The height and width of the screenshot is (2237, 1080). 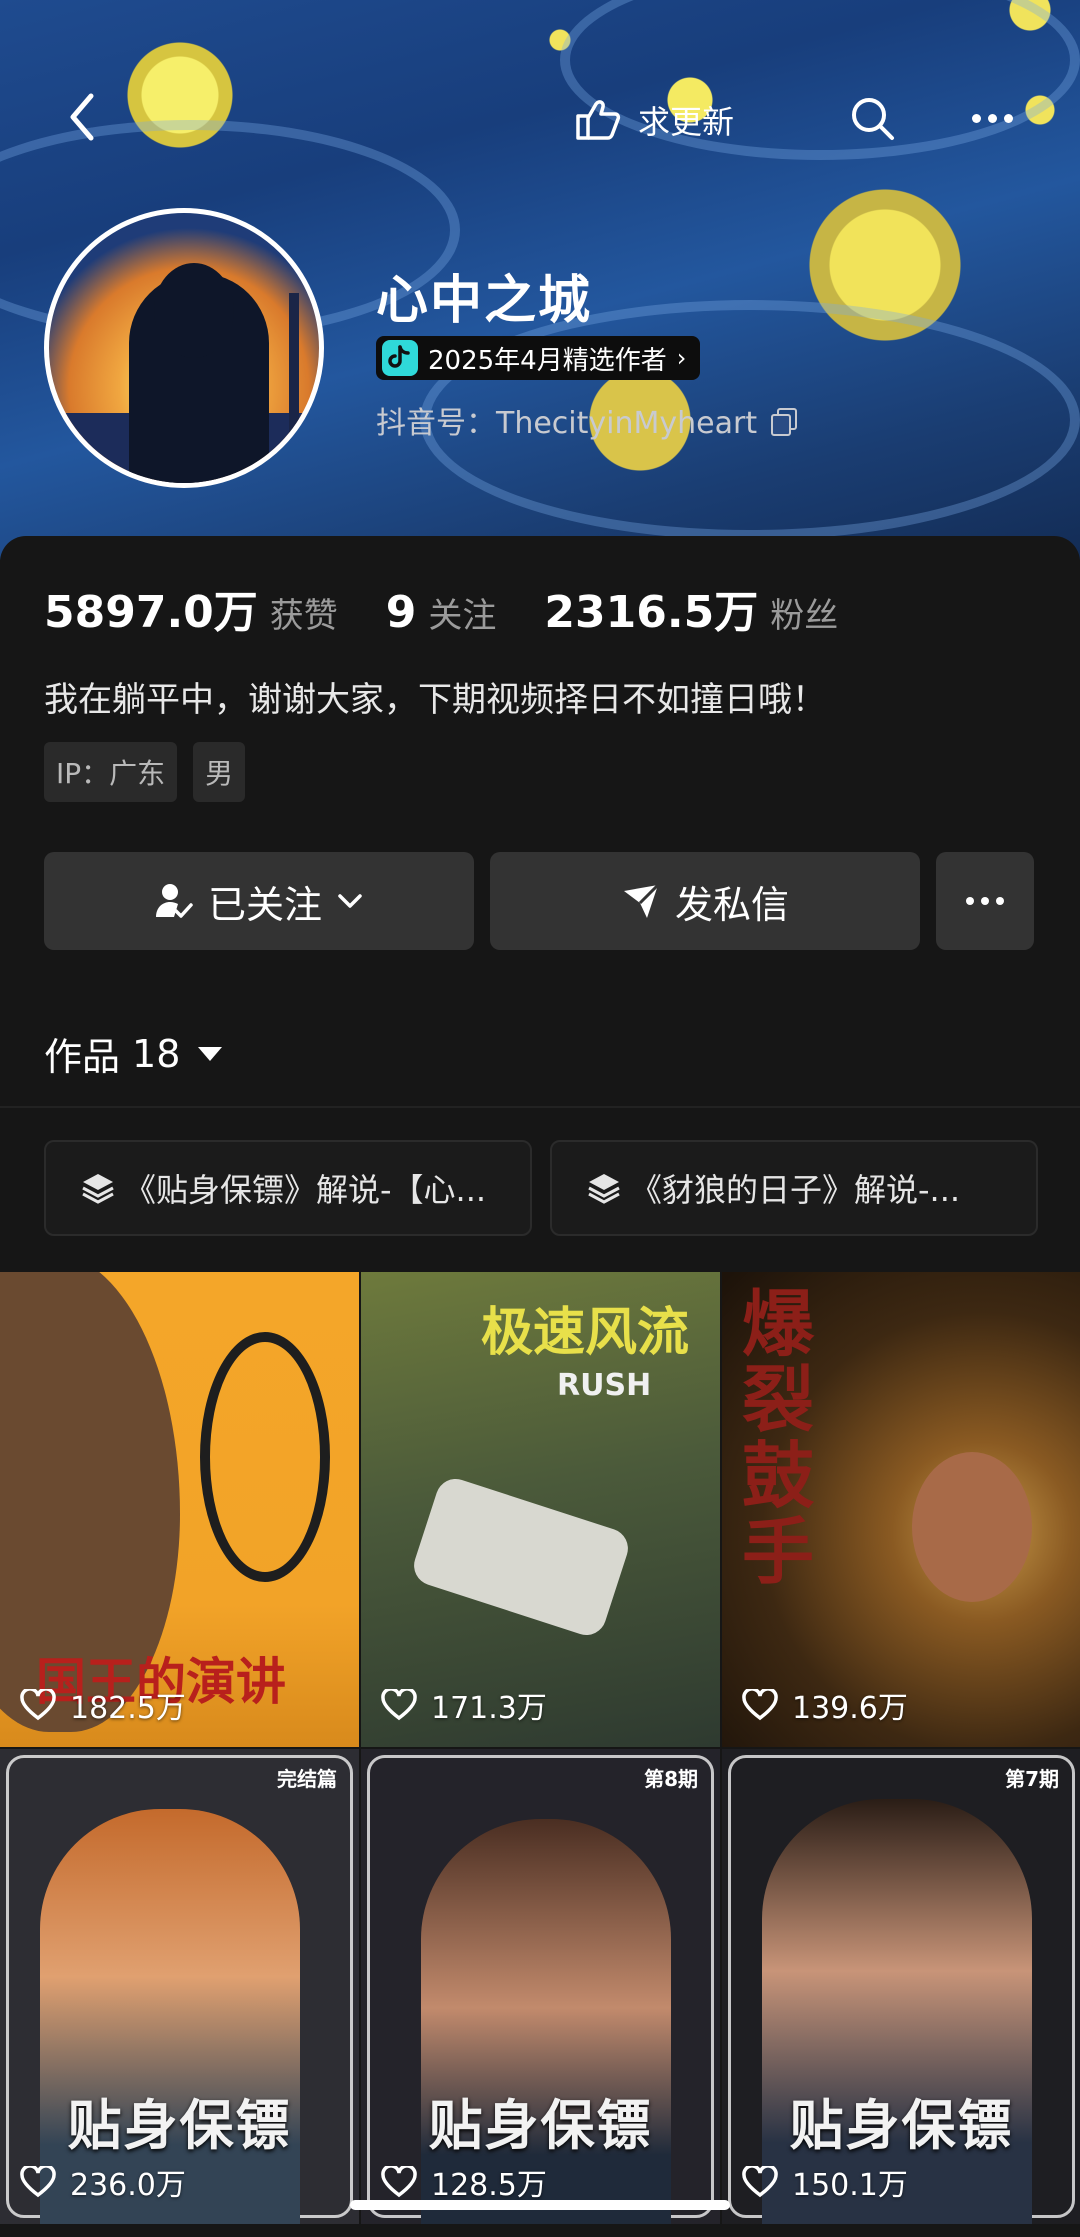 I want to click on more-dots-icon, so click(x=985, y=901).